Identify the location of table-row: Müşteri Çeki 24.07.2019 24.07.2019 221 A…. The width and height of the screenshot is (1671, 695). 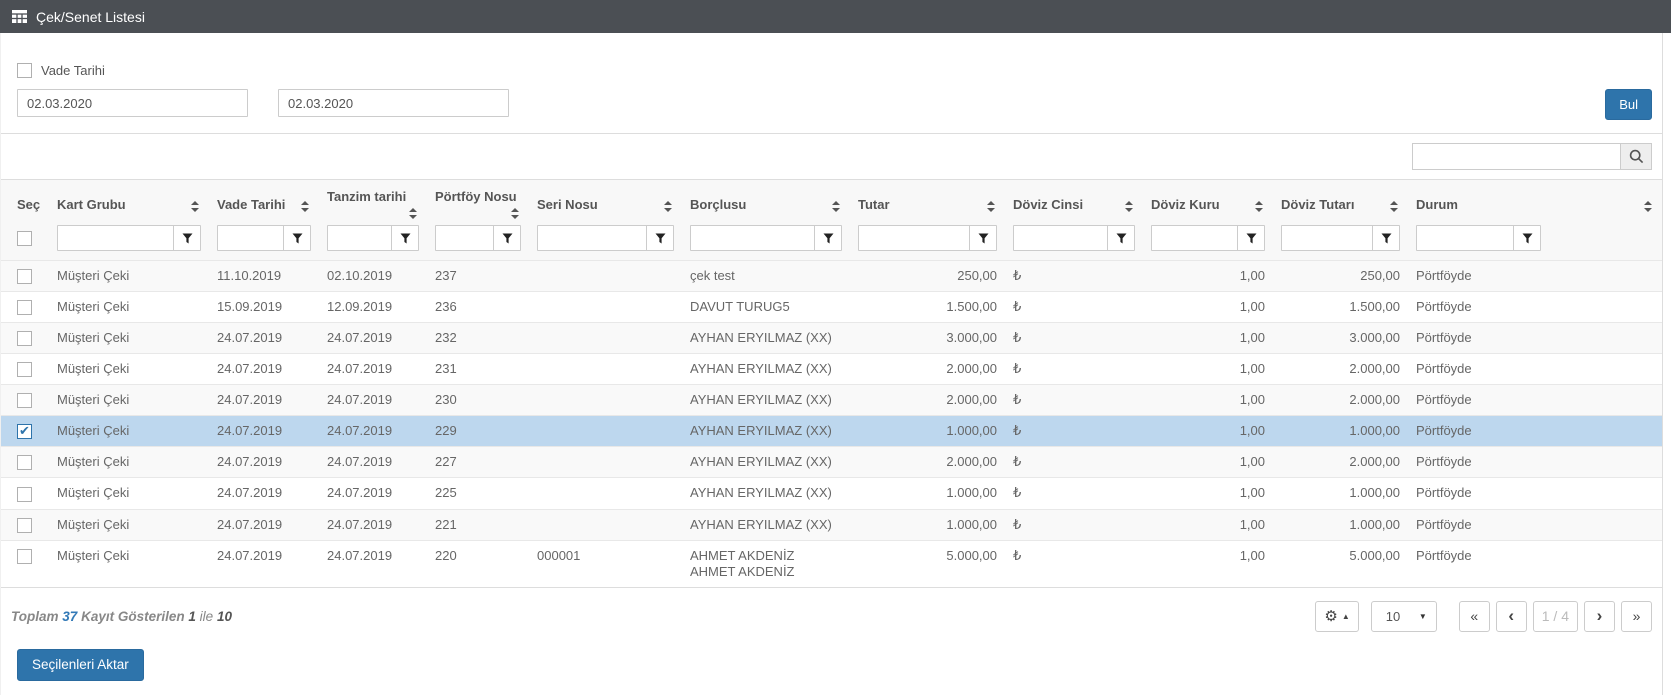
(831, 524).